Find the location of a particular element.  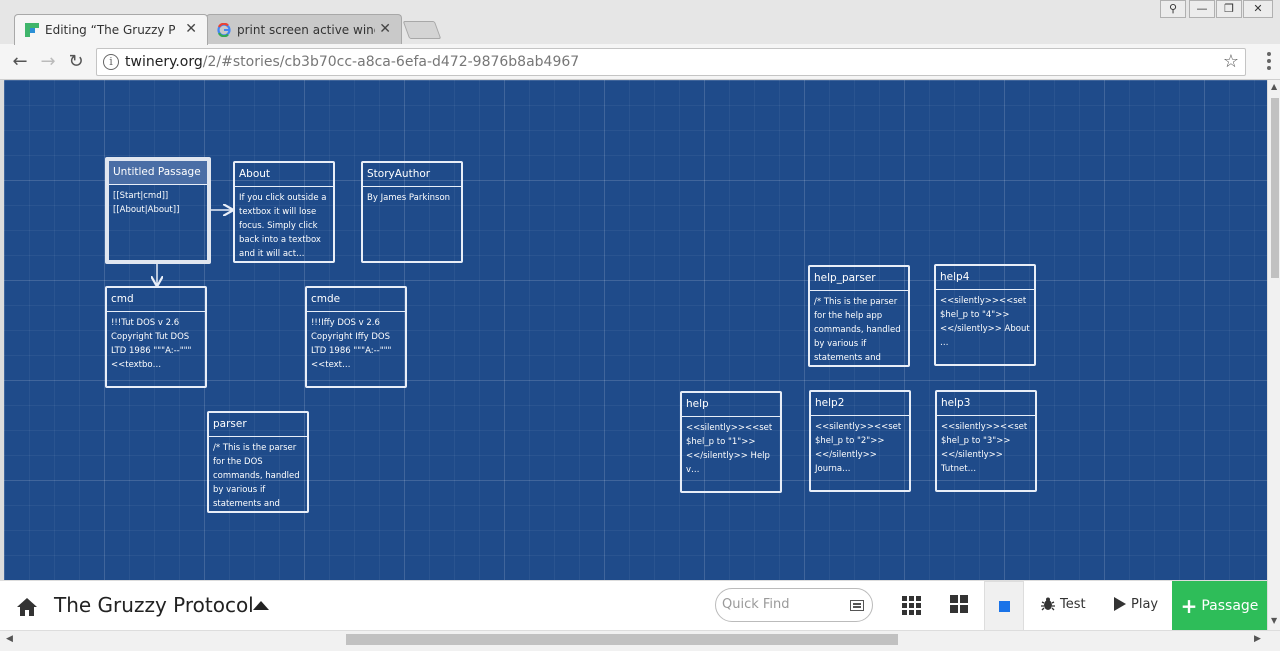

add-passage-button: + Passage is located at coordinates (1219, 606).